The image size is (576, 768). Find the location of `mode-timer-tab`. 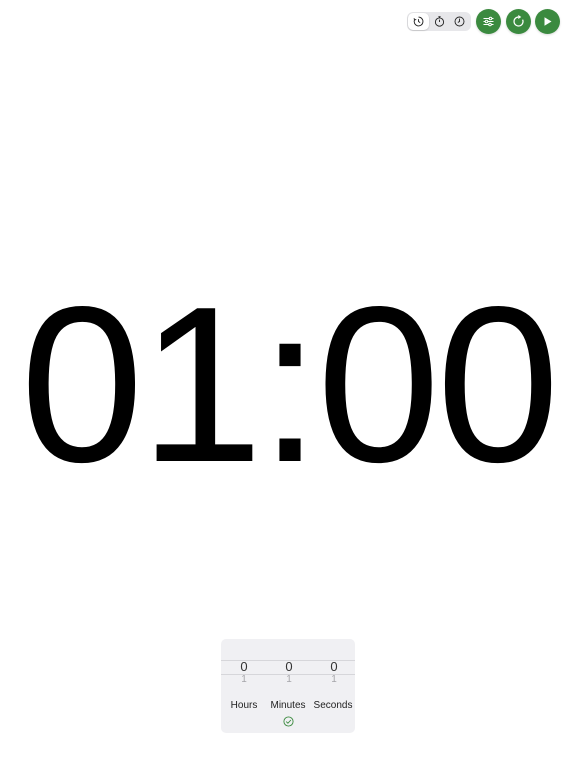

mode-timer-tab is located at coordinates (418, 21).